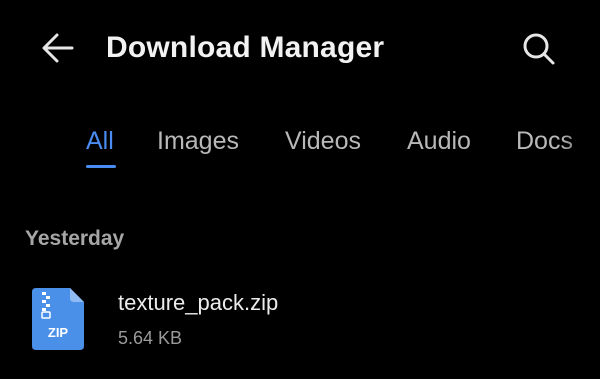  I want to click on search-icon, so click(539, 49).